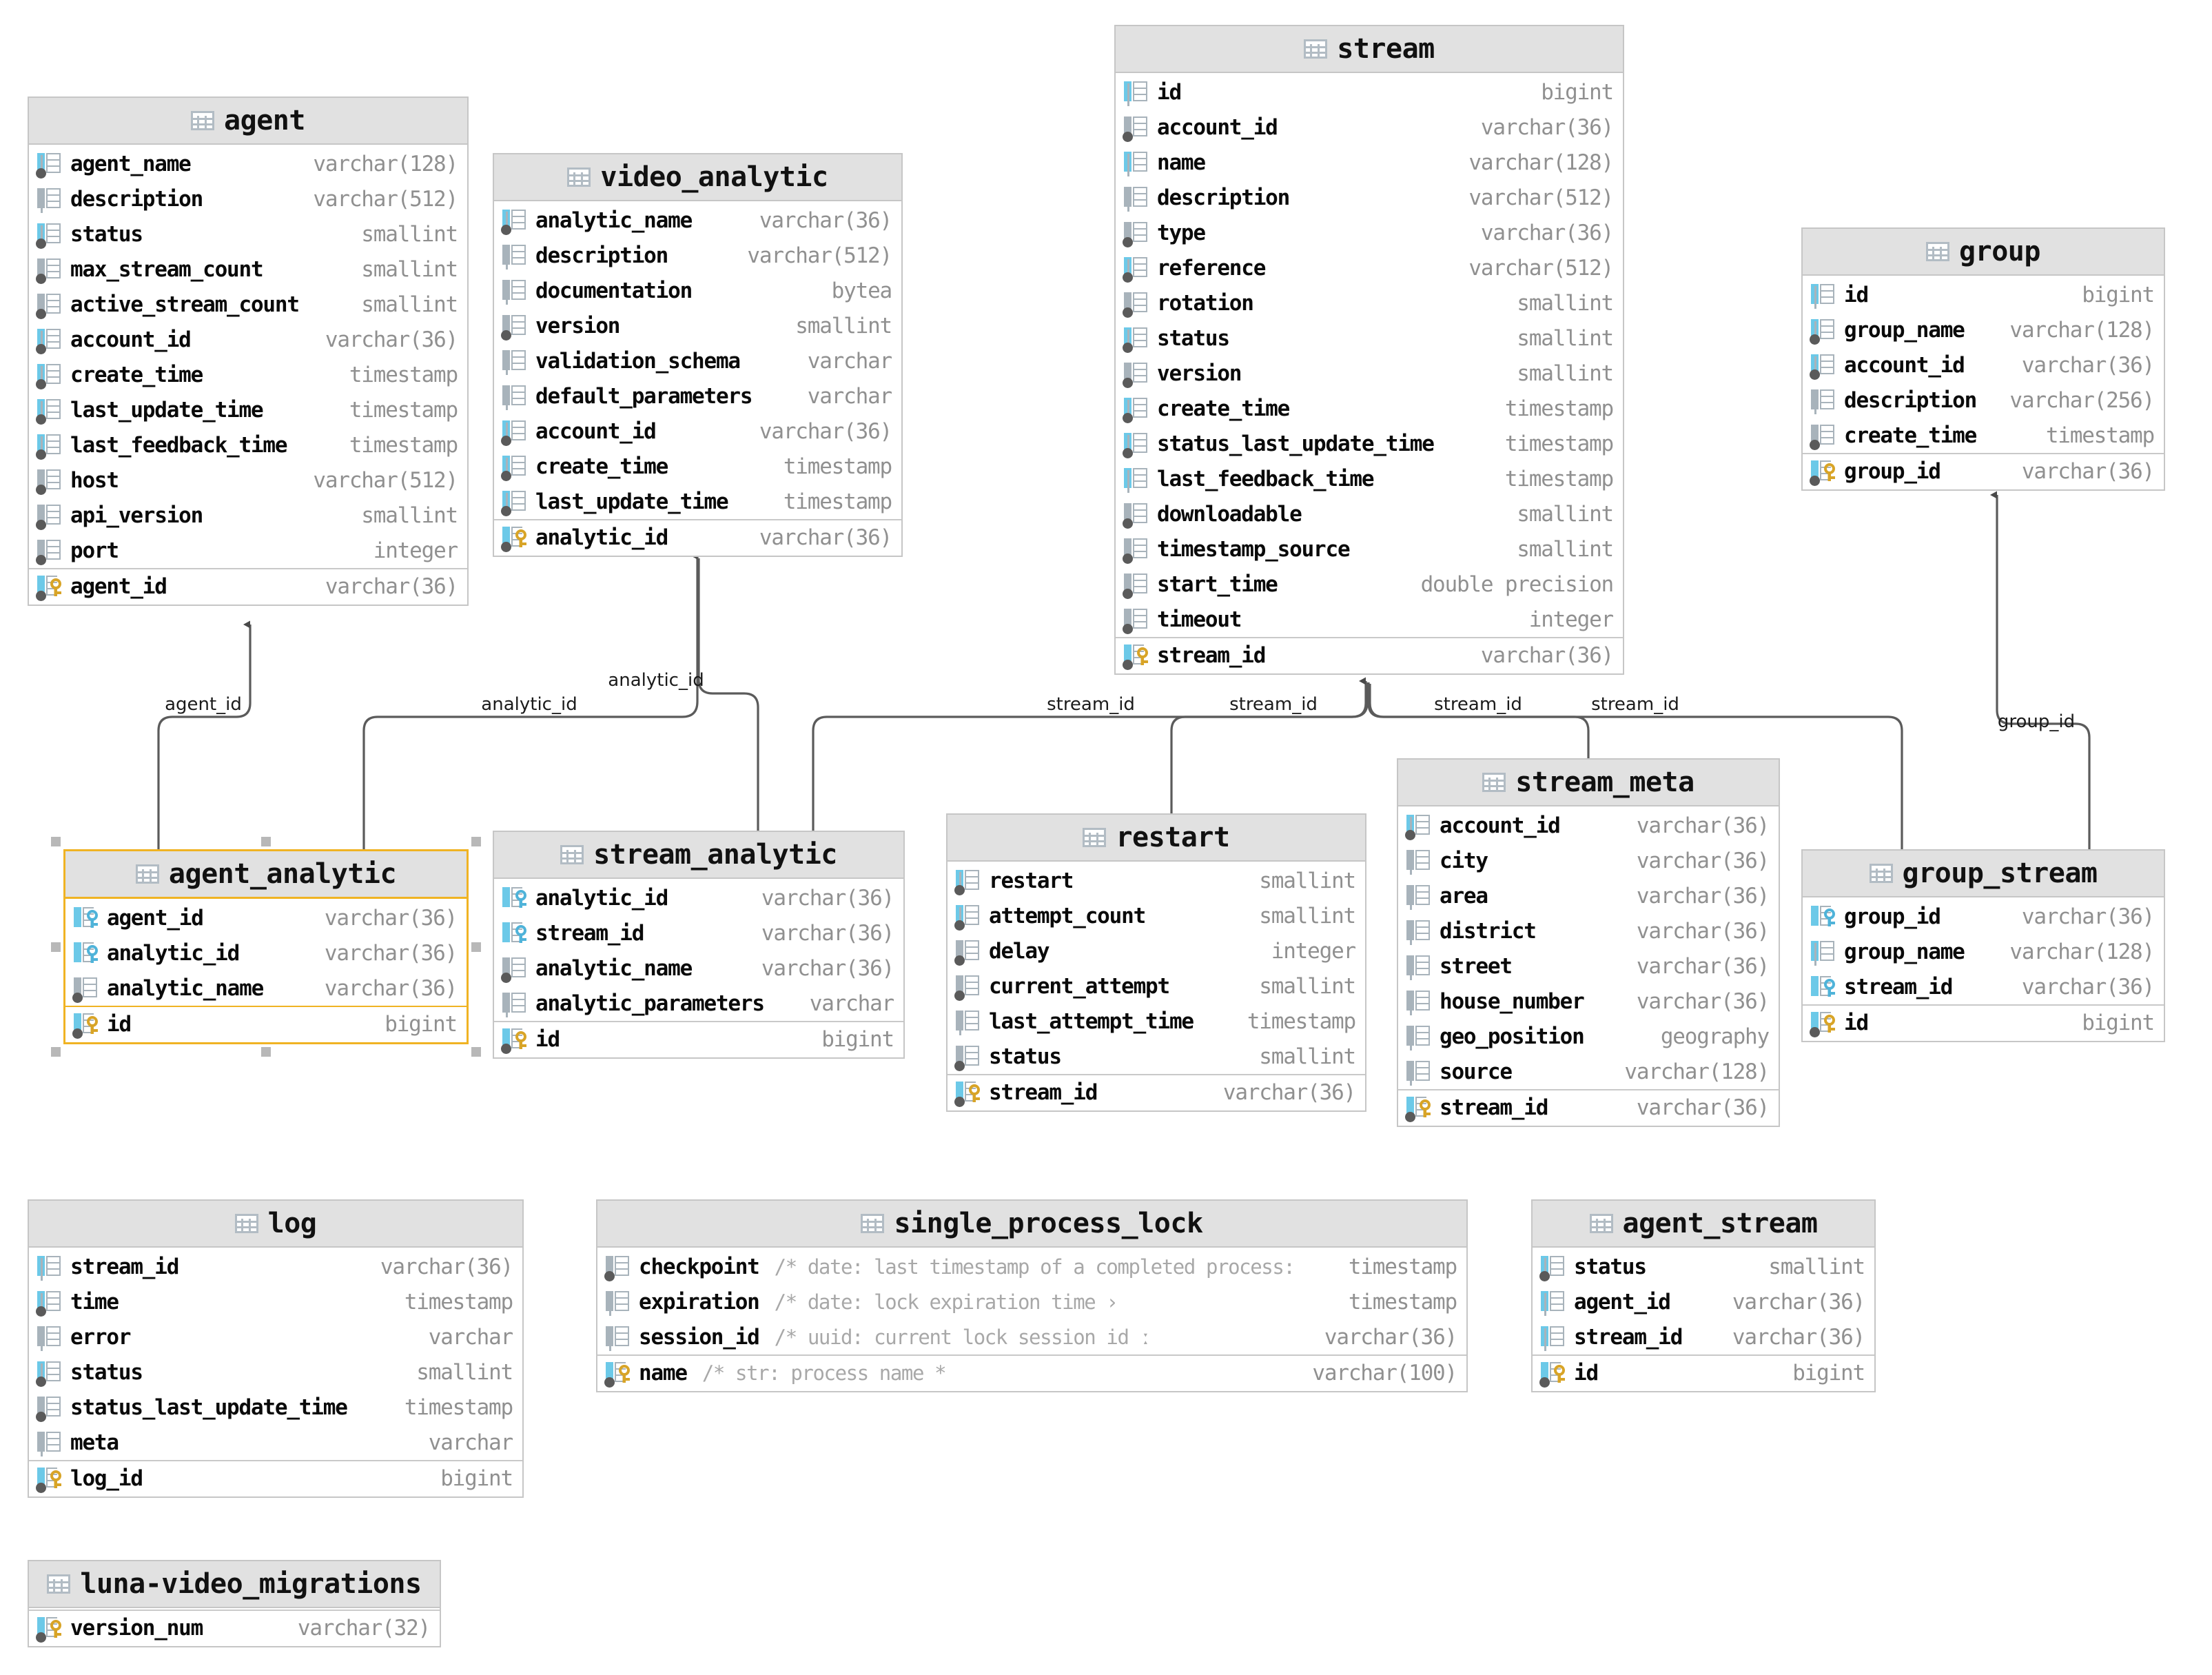 Image resolution: width=2212 pixels, height=1675 pixels. Describe the element at coordinates (248, 516) in the screenshot. I see `column-row: api_version smallint` at that location.